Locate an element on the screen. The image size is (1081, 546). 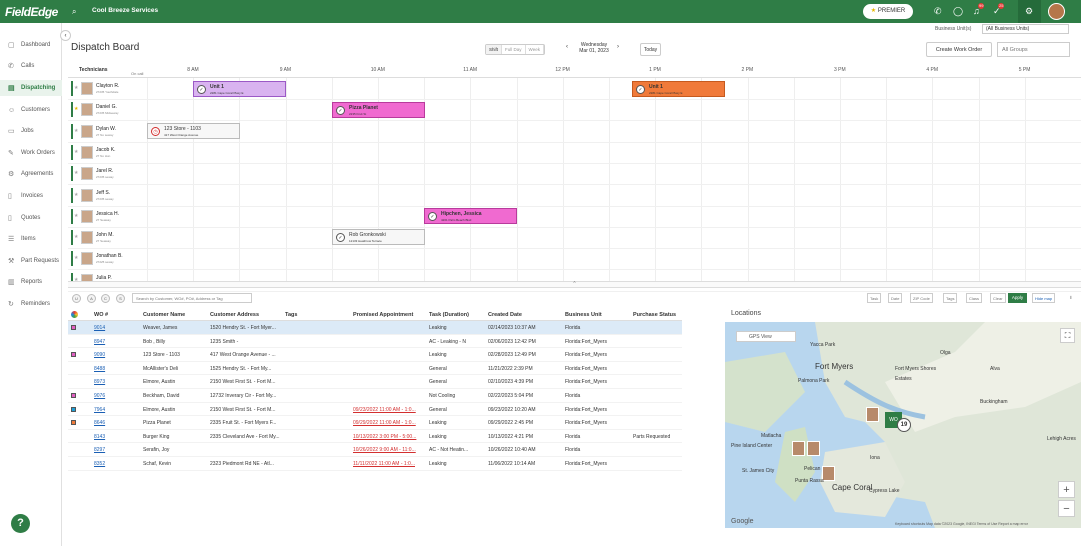
job-card: ◷ 123 Store - 1103 417 West Orange Avenue is located at coordinates (193, 131).